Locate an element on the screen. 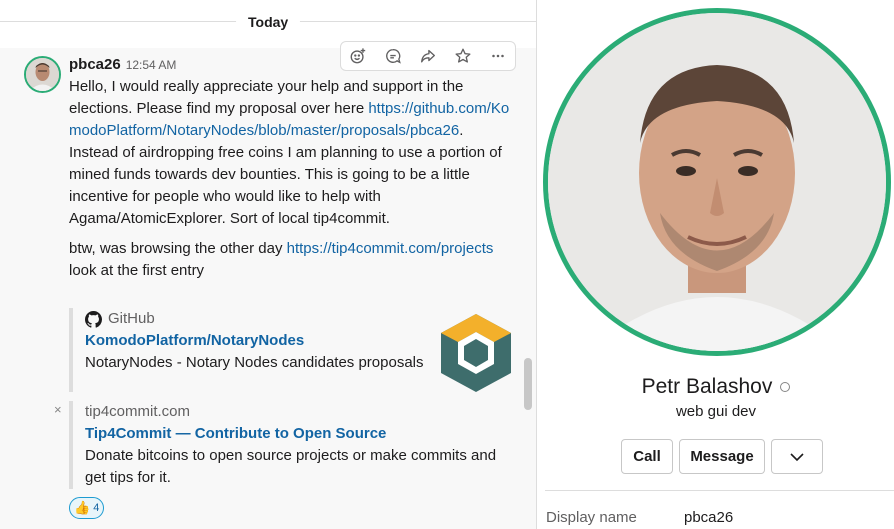 Image resolution: width=894 pixels, height=529 pixels. display-name-label: Display name is located at coordinates (591, 517).